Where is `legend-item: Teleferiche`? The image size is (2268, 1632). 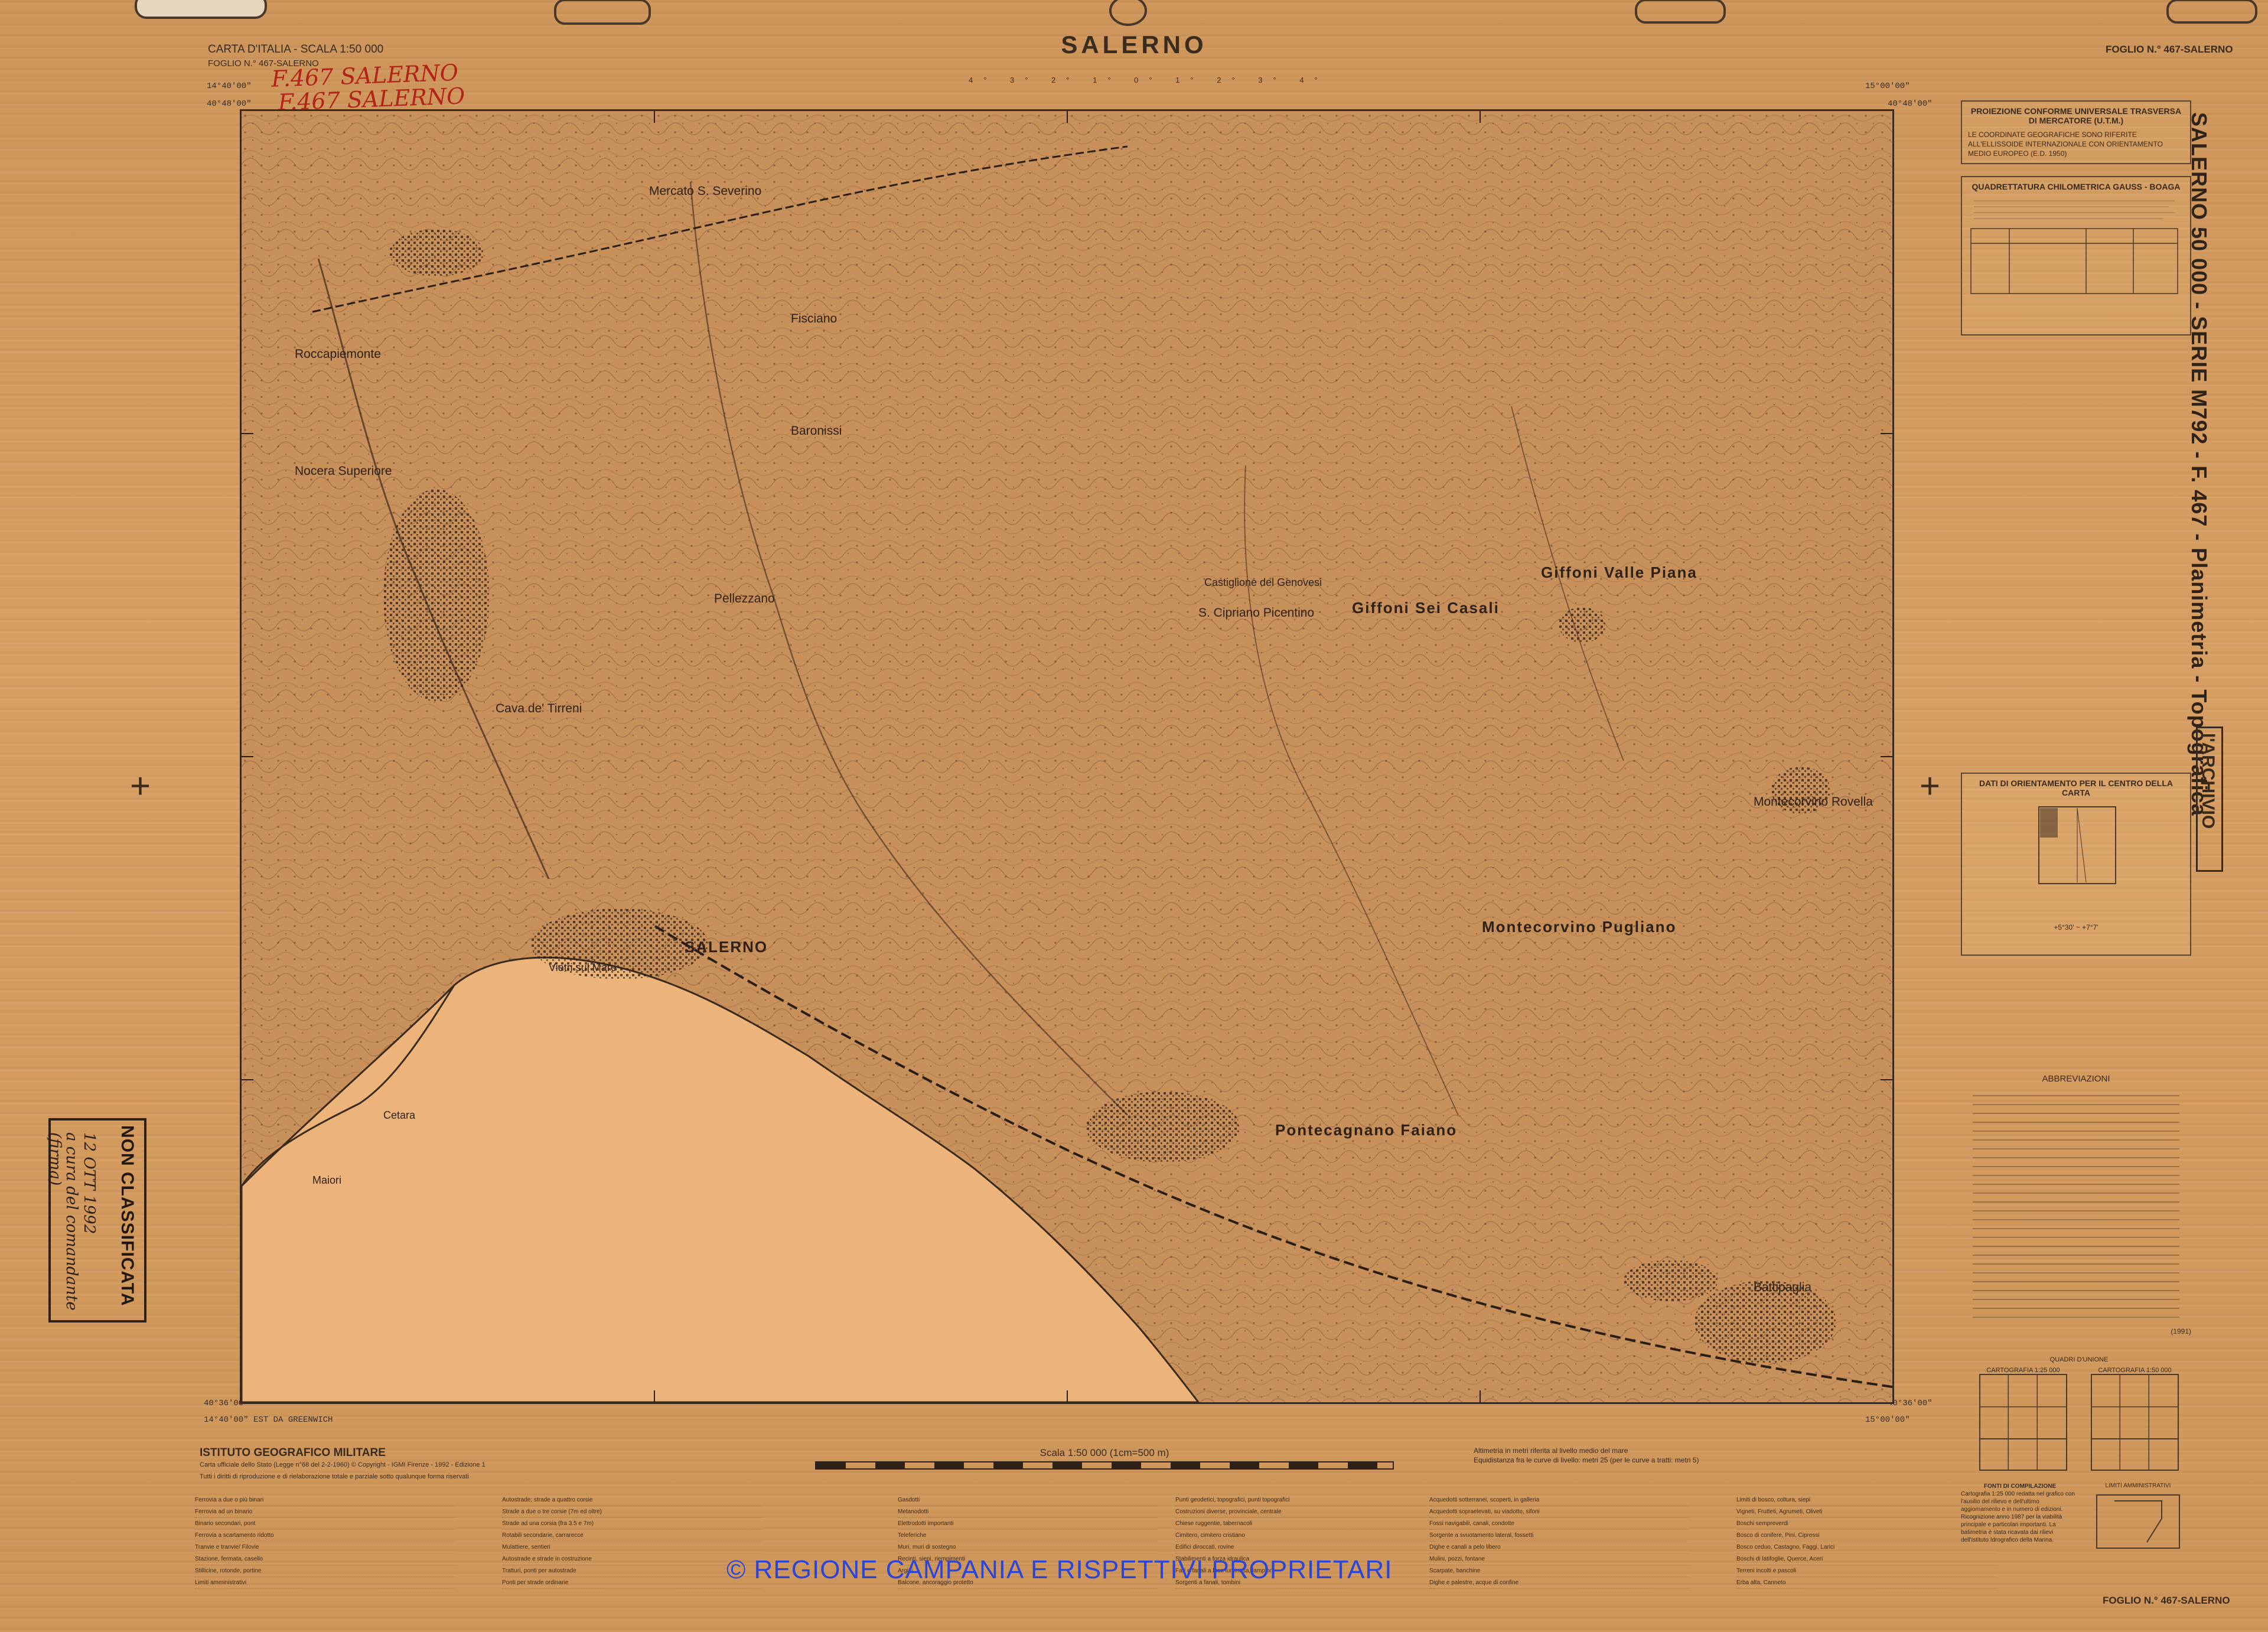
legend-item: Teleferiche is located at coordinates (1028, 1536).